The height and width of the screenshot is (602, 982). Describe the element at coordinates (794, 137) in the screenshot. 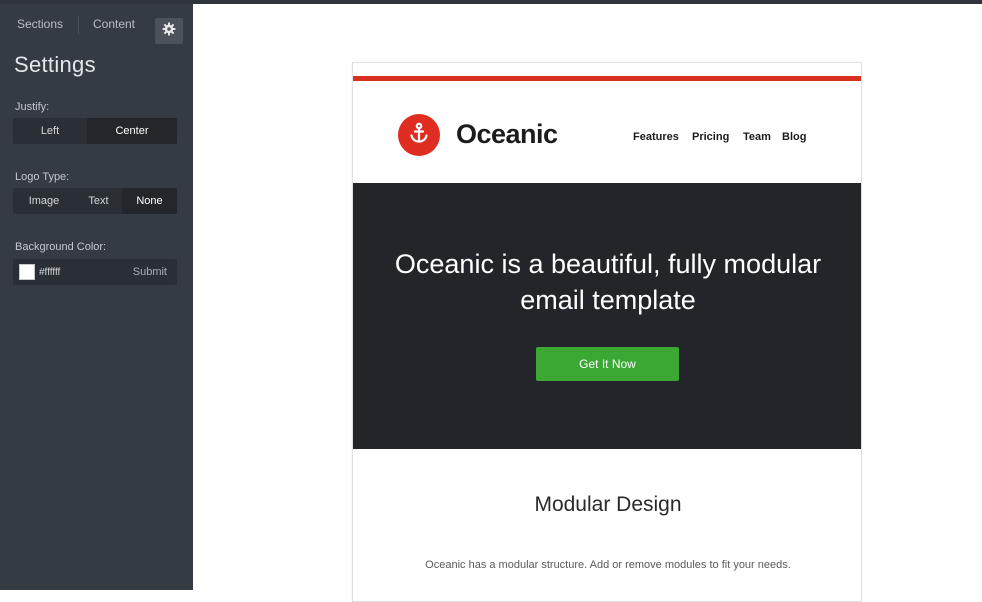

I see `nav-link-blog: Blog` at that location.